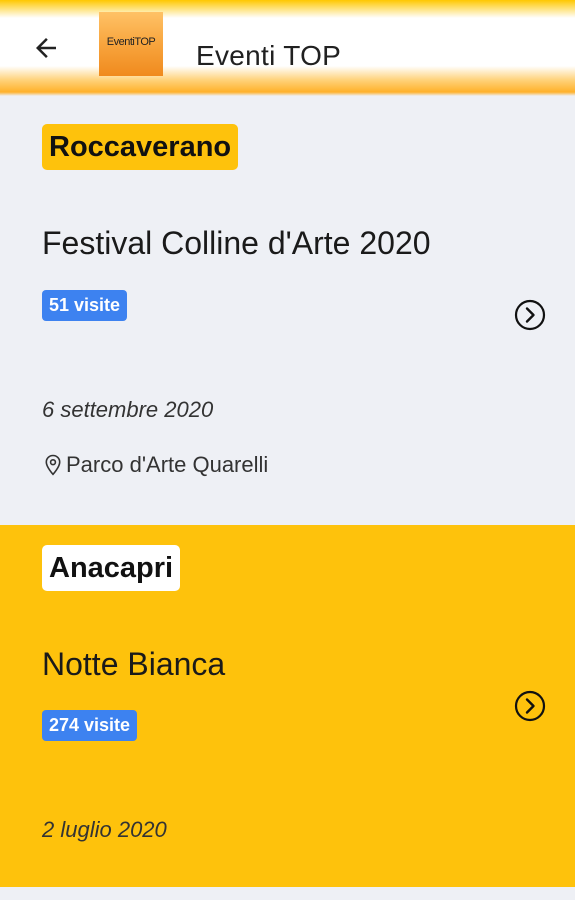 The image size is (575, 900). I want to click on city-badge: Anacapri, so click(111, 568).